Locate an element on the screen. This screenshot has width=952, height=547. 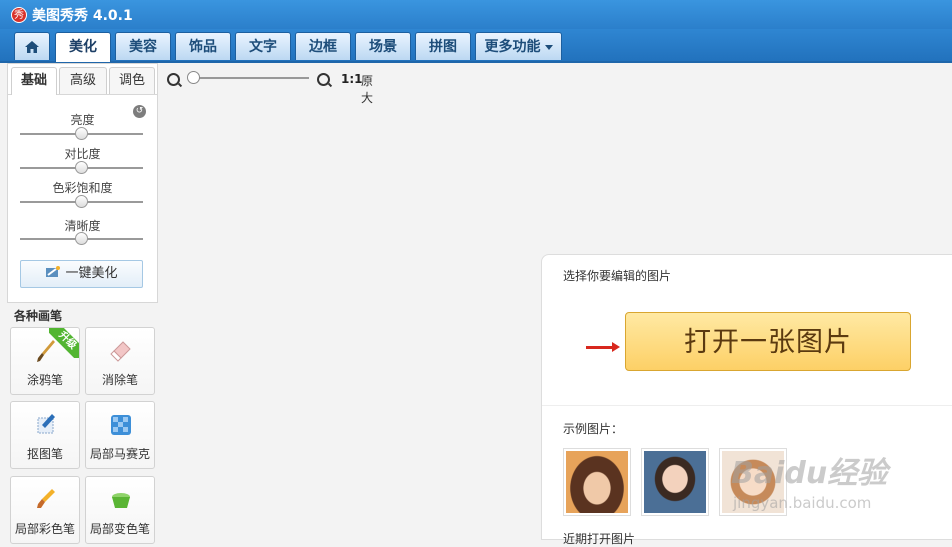
one-click-beautify-button: 一键美化 is located at coordinates (81, 274).